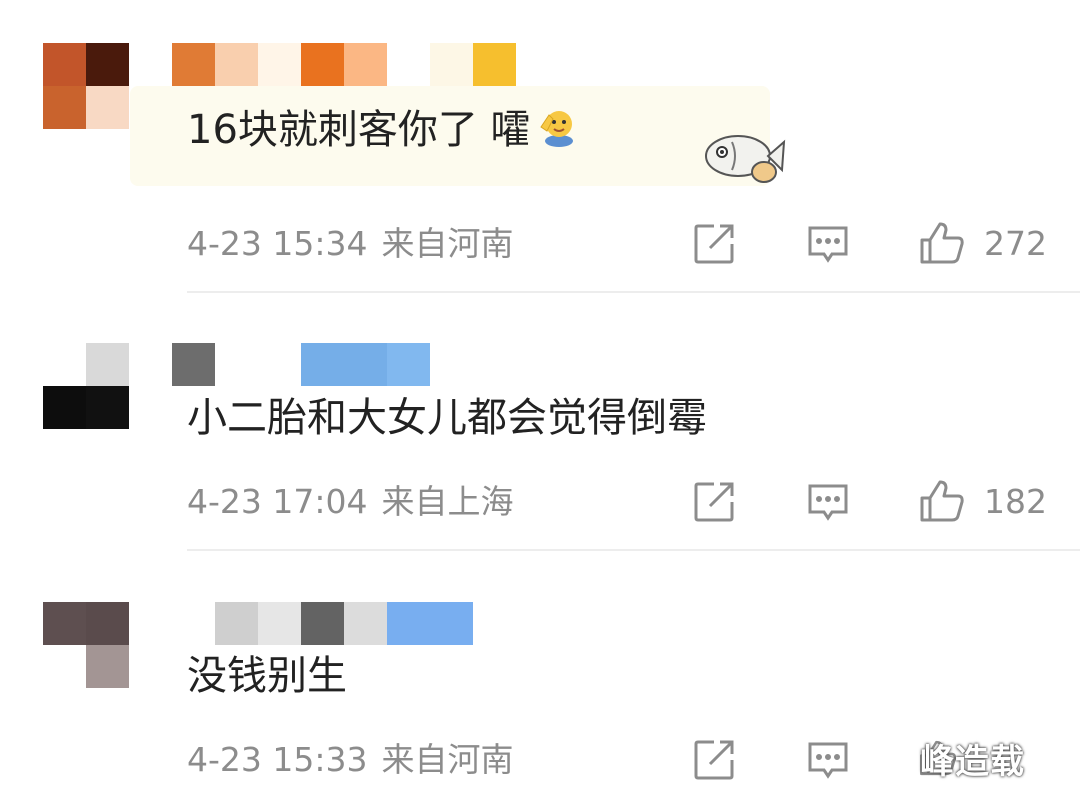  I want to click on fish-sticker, so click(744, 160).